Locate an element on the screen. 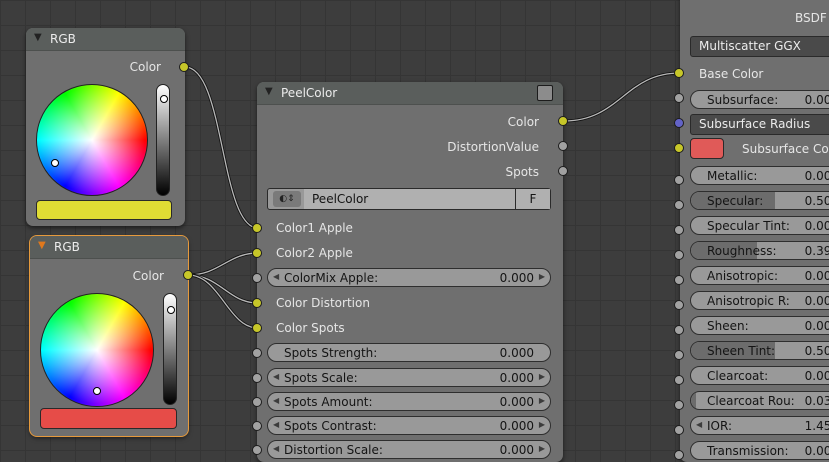  rgb-node-top-header: ▼ RGB is located at coordinates (105, 39).